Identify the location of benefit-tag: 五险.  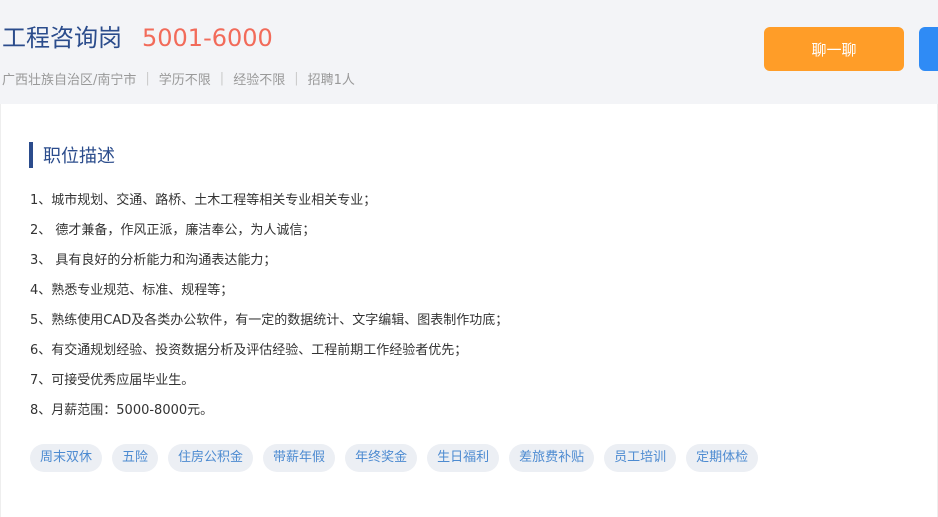
(135, 458).